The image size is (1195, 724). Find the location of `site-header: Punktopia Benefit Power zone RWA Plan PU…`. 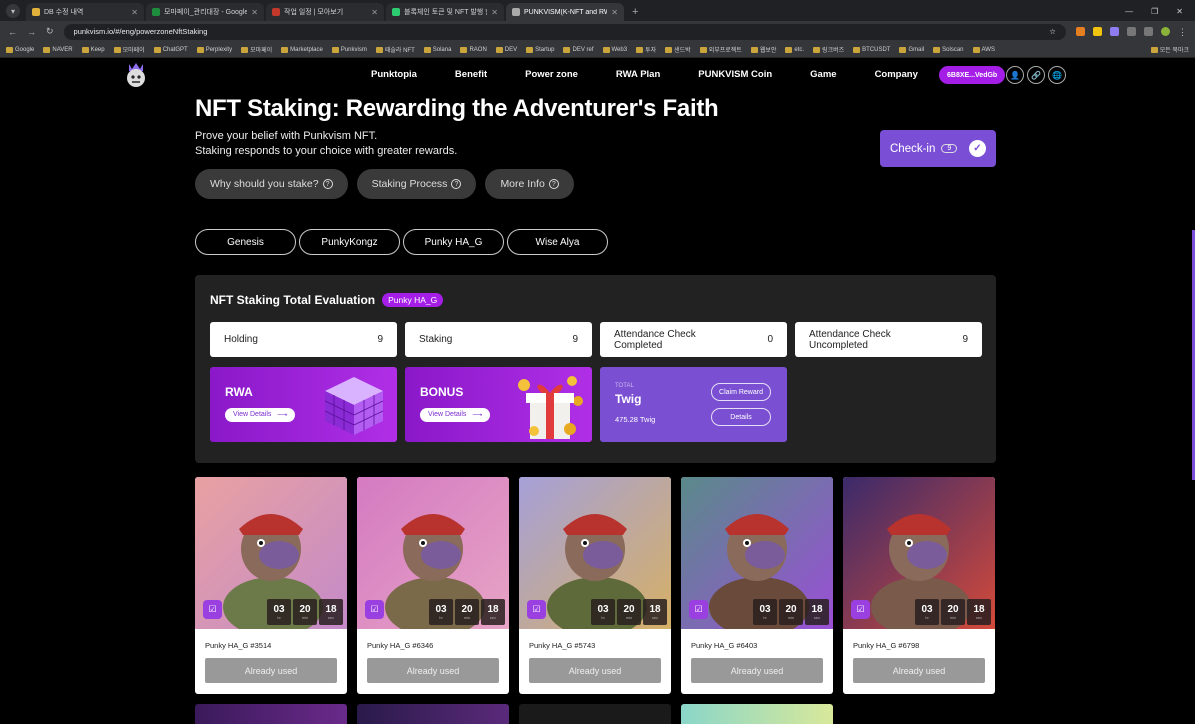

site-header: Punktopia Benefit Power zone RWA Plan PU… is located at coordinates (597, 75).